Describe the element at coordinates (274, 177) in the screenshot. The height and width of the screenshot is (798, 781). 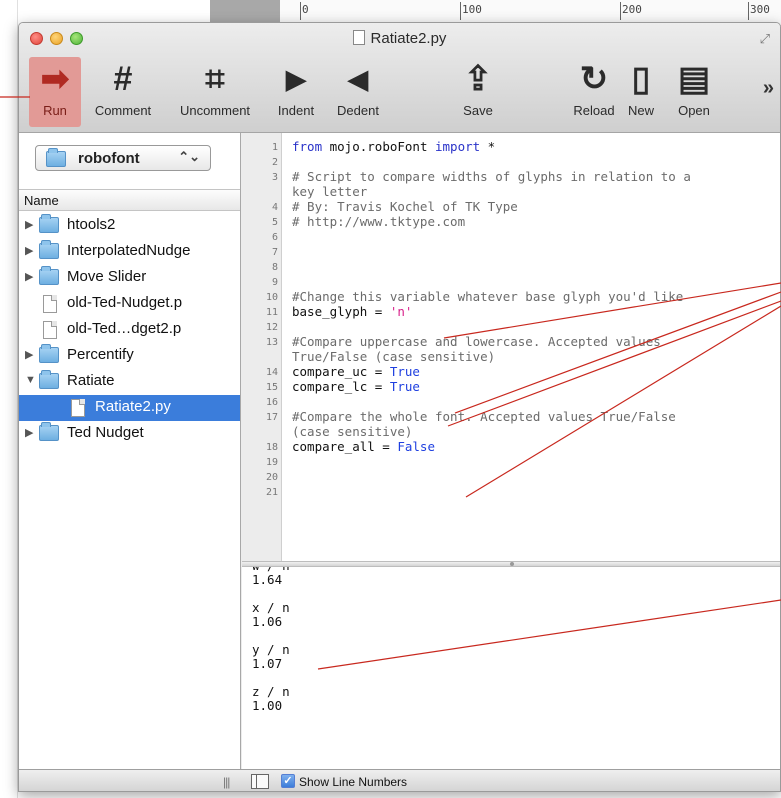
I see `line-number: 3` at that location.